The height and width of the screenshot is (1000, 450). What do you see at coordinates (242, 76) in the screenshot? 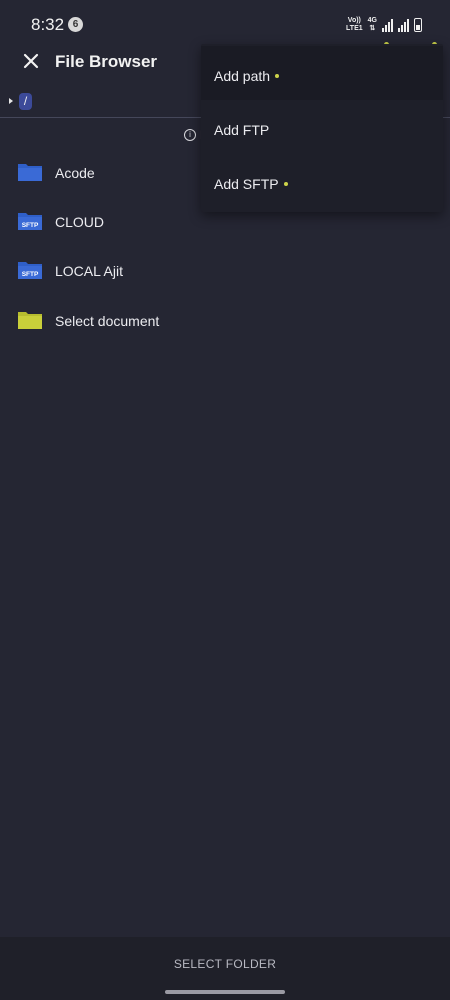
I see `menu-item-label: Add path` at bounding box center [242, 76].